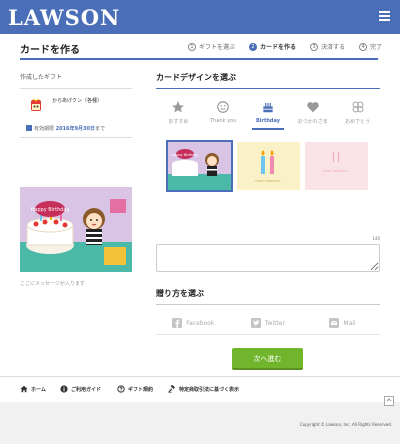  What do you see at coordinates (52, 284) in the screenshot?
I see `preview-message-caption: ここにメッセージが入ります` at bounding box center [52, 284].